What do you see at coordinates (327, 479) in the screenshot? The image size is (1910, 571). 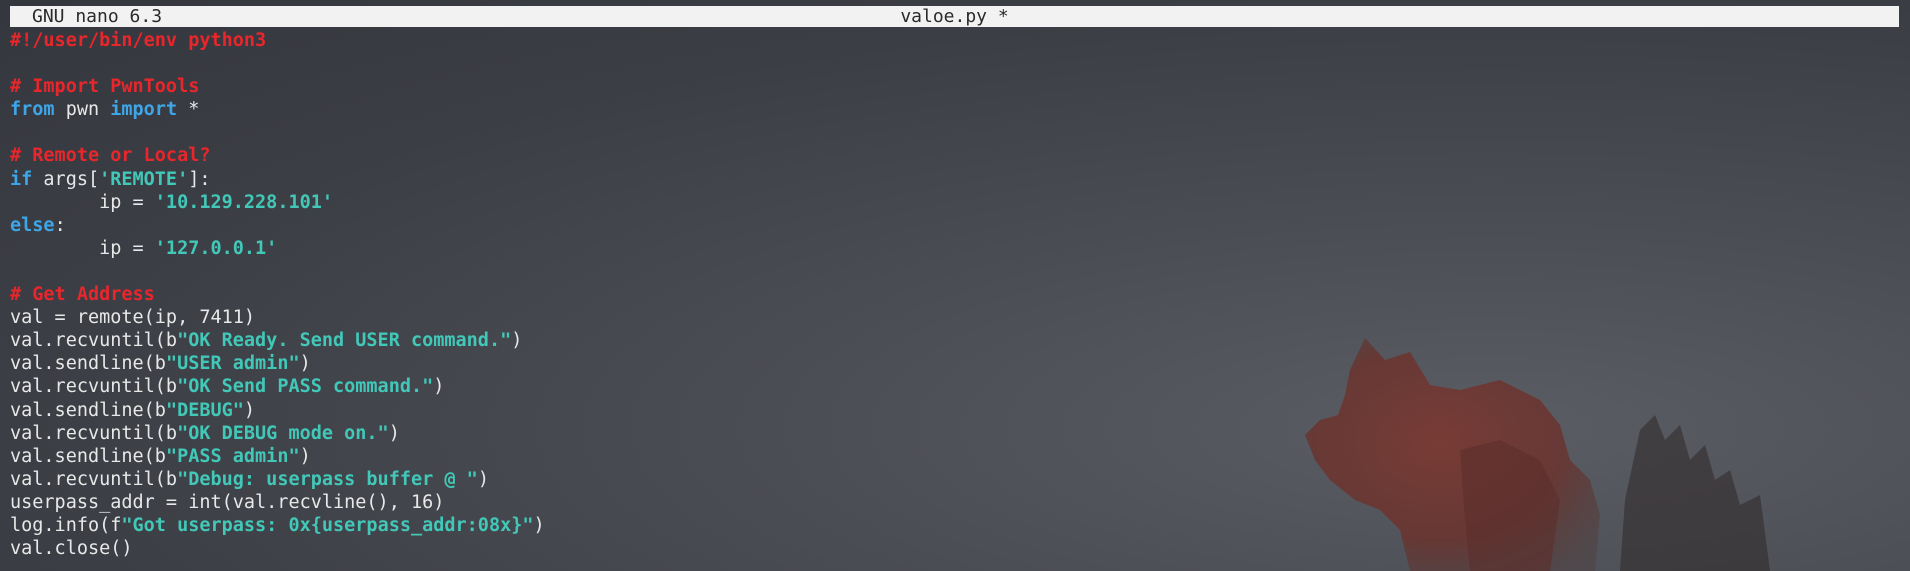 I see `code-token-string: "Debug: userpass buffer @ "` at bounding box center [327, 479].